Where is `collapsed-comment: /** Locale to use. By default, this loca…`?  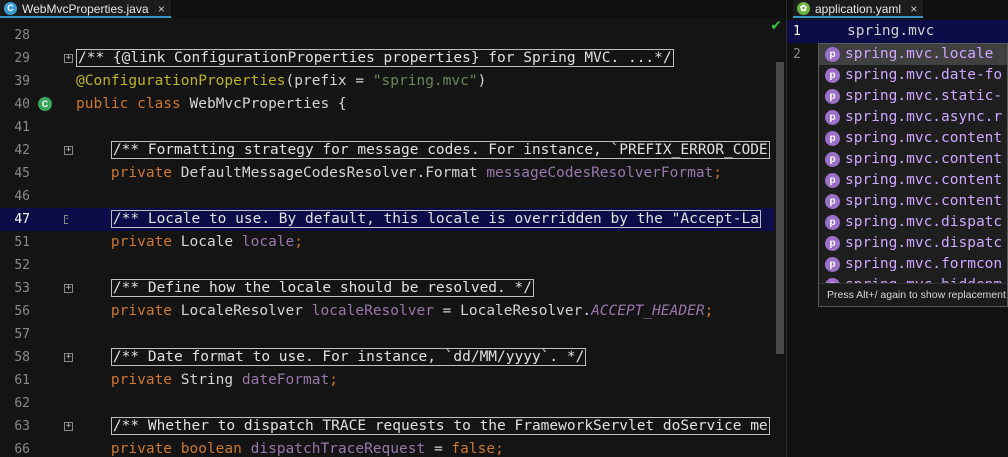
collapsed-comment: /** Locale to use. By default, this loca… is located at coordinates (435, 219).